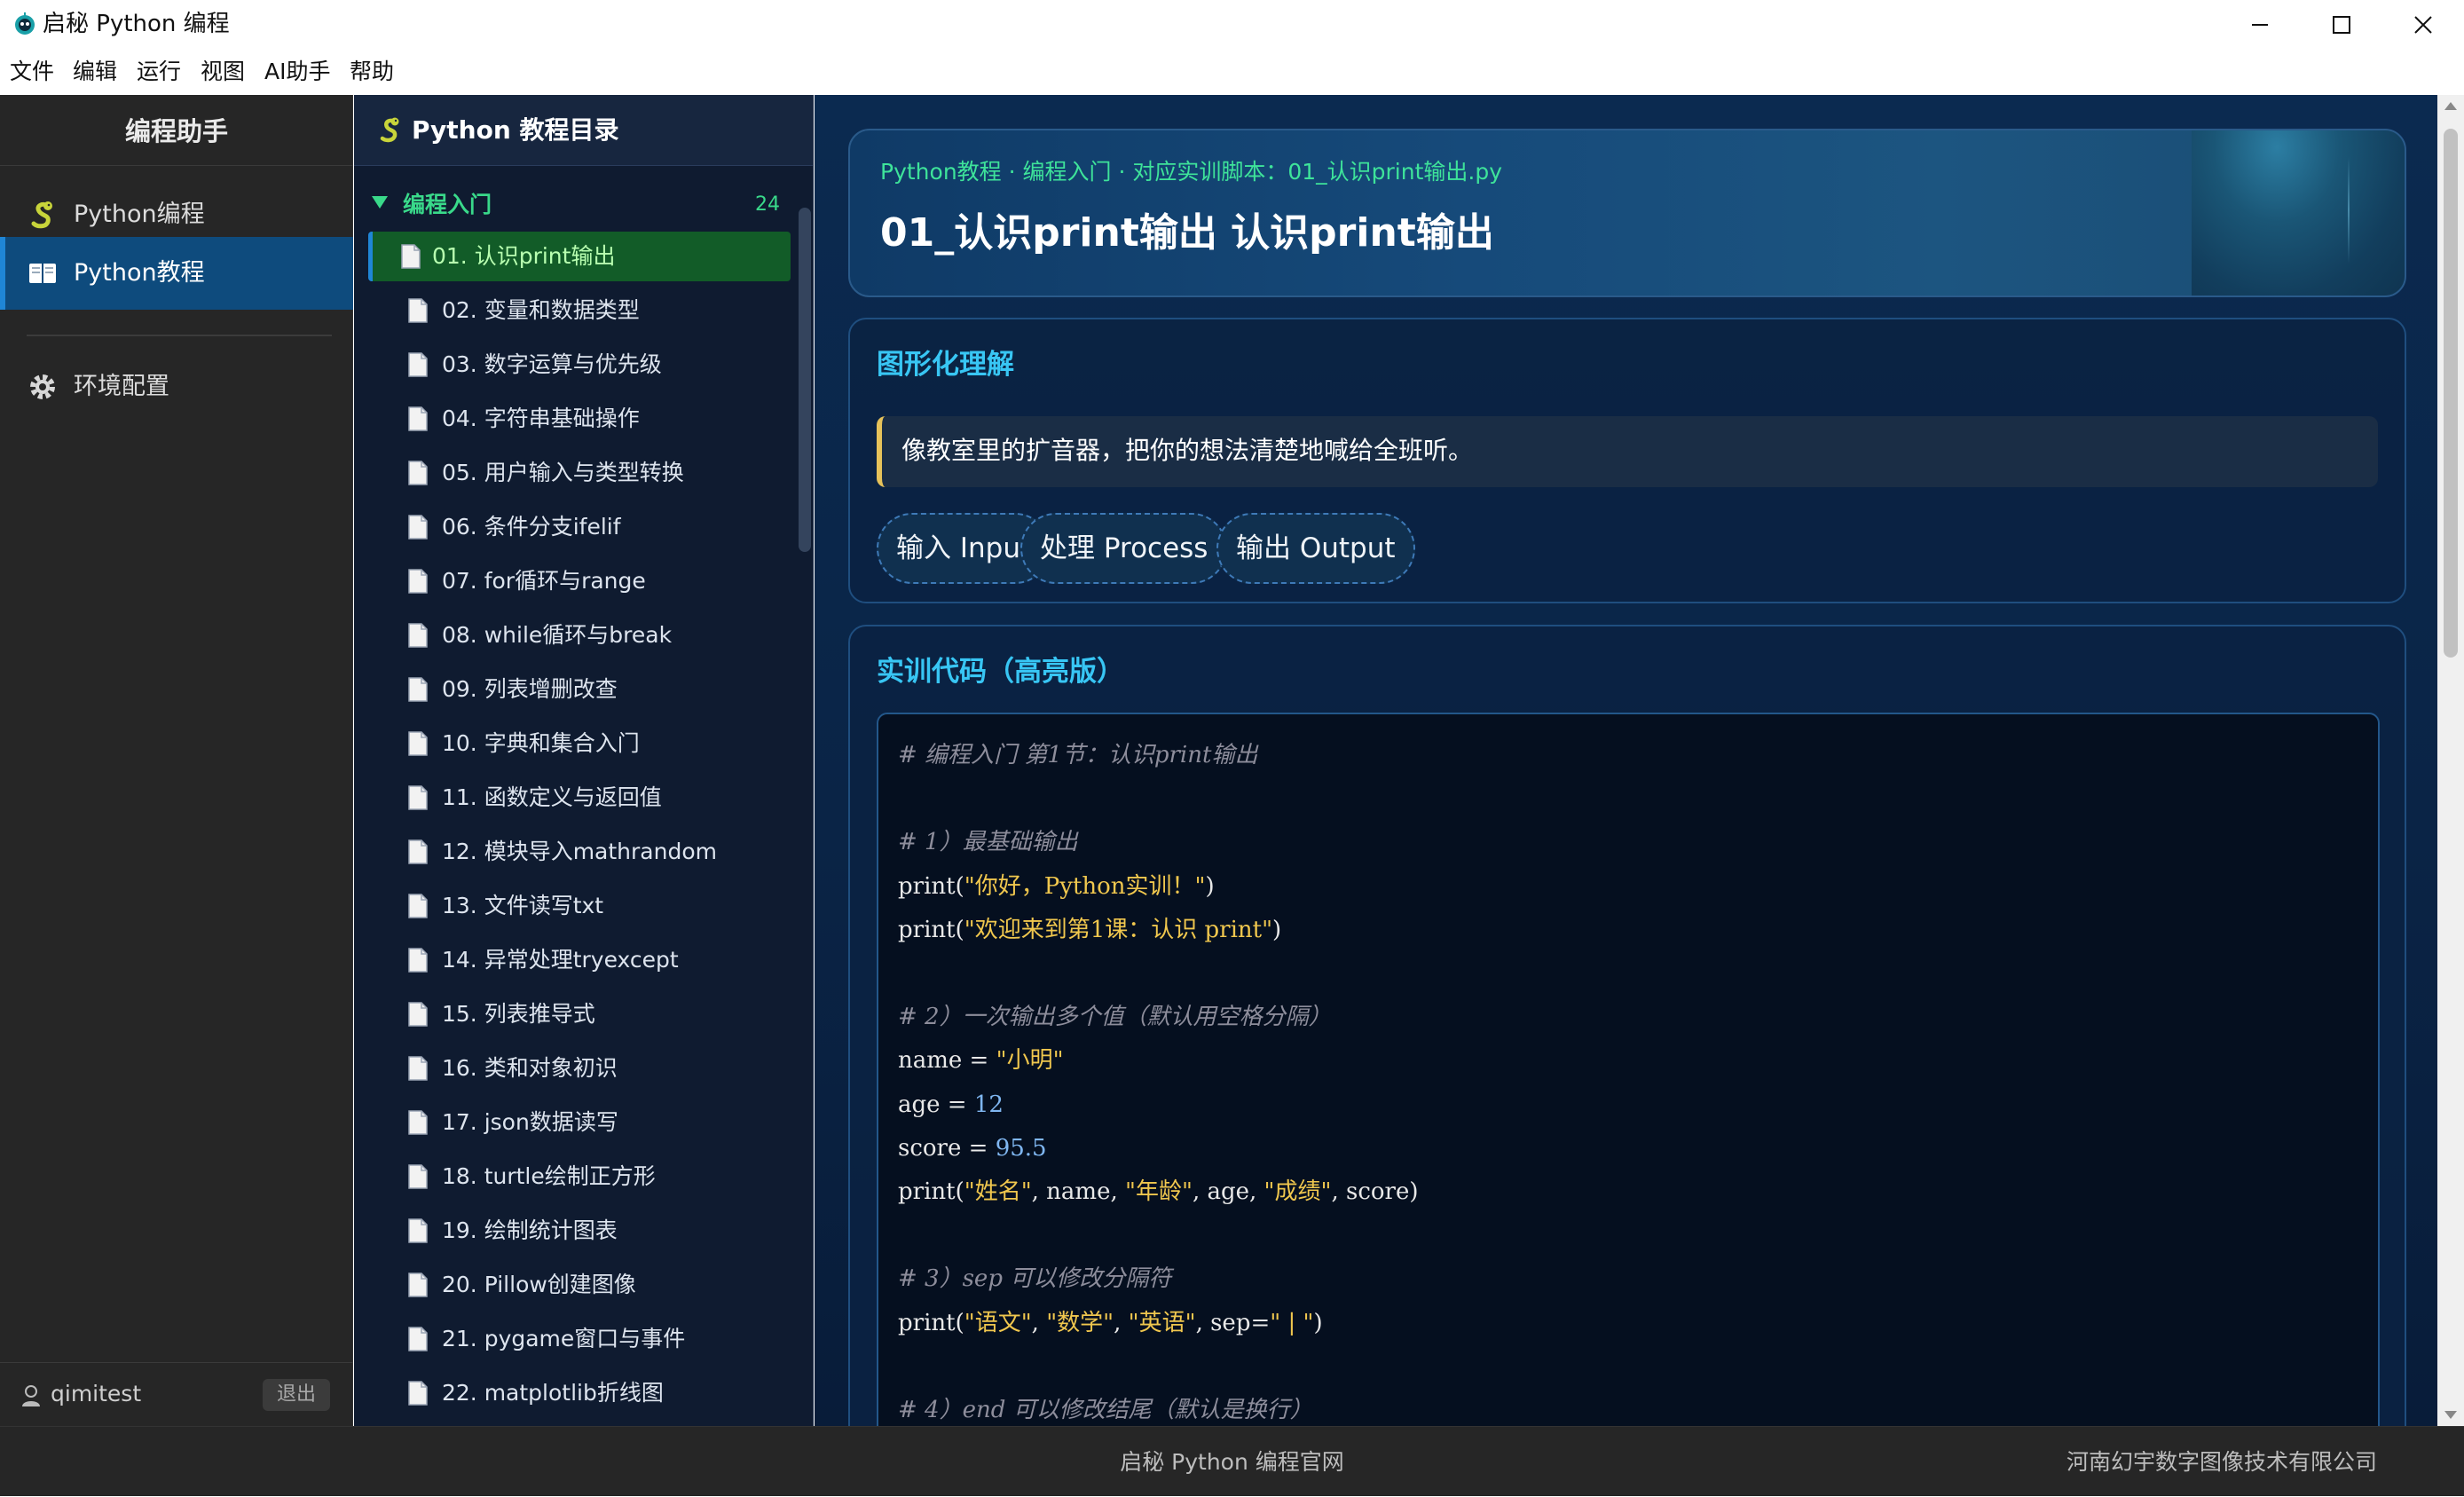  Describe the element at coordinates (1118, 929) in the screenshot. I see `code-string: "欢迎来到第1课：认识 print"` at that location.